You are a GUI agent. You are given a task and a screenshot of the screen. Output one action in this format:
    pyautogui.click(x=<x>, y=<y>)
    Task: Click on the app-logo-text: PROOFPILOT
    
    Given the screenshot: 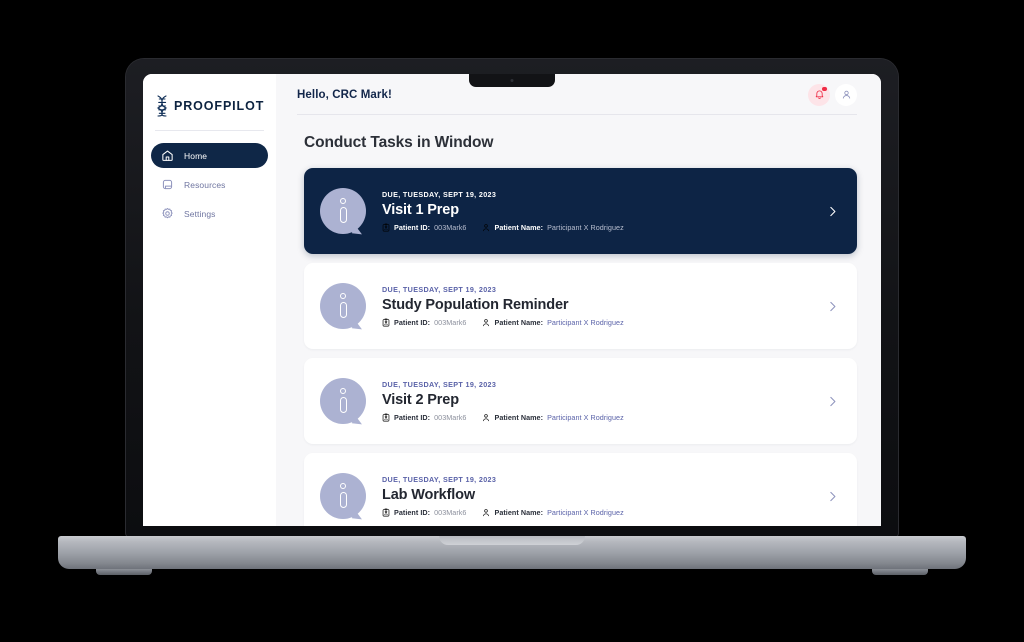 What is the action you would take?
    pyautogui.click(x=219, y=106)
    